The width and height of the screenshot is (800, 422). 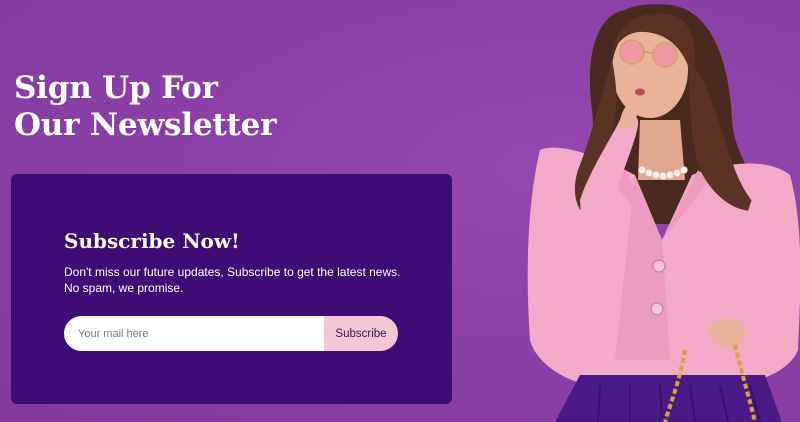 What do you see at coordinates (145, 125) in the screenshot?
I see `title-line-2: Our Newsletter` at bounding box center [145, 125].